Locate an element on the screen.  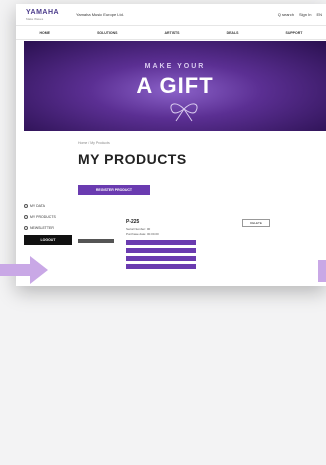
register-product-button: REGISTER PRODUCT is located at coordinates (114, 190).